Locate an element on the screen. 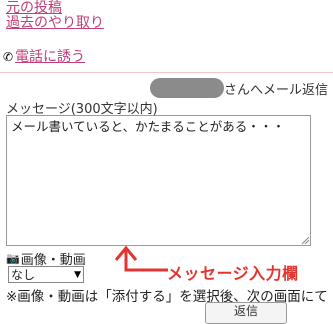 The width and height of the screenshot is (333, 324). reply-heading-text: さんへメール返信 is located at coordinates (276, 90).